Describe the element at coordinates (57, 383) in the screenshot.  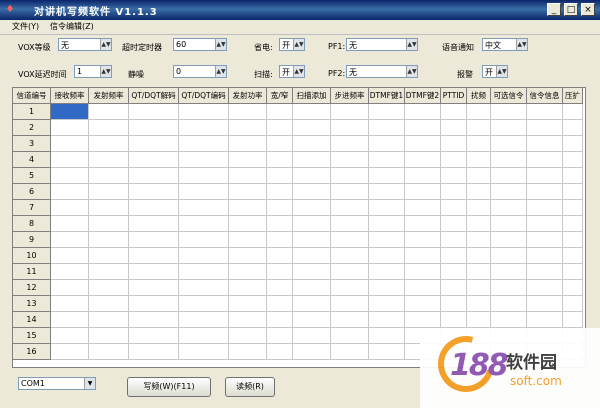
I see `com-port-select: COM1 ▼` at that location.